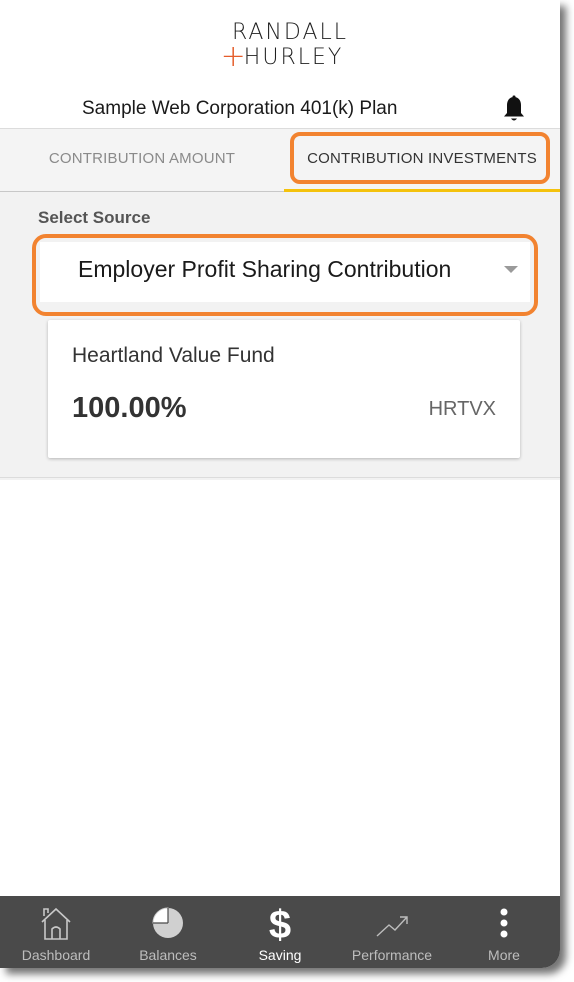 The image size is (574, 982). What do you see at coordinates (504, 923) in the screenshot?
I see `more-vertical-icon` at bounding box center [504, 923].